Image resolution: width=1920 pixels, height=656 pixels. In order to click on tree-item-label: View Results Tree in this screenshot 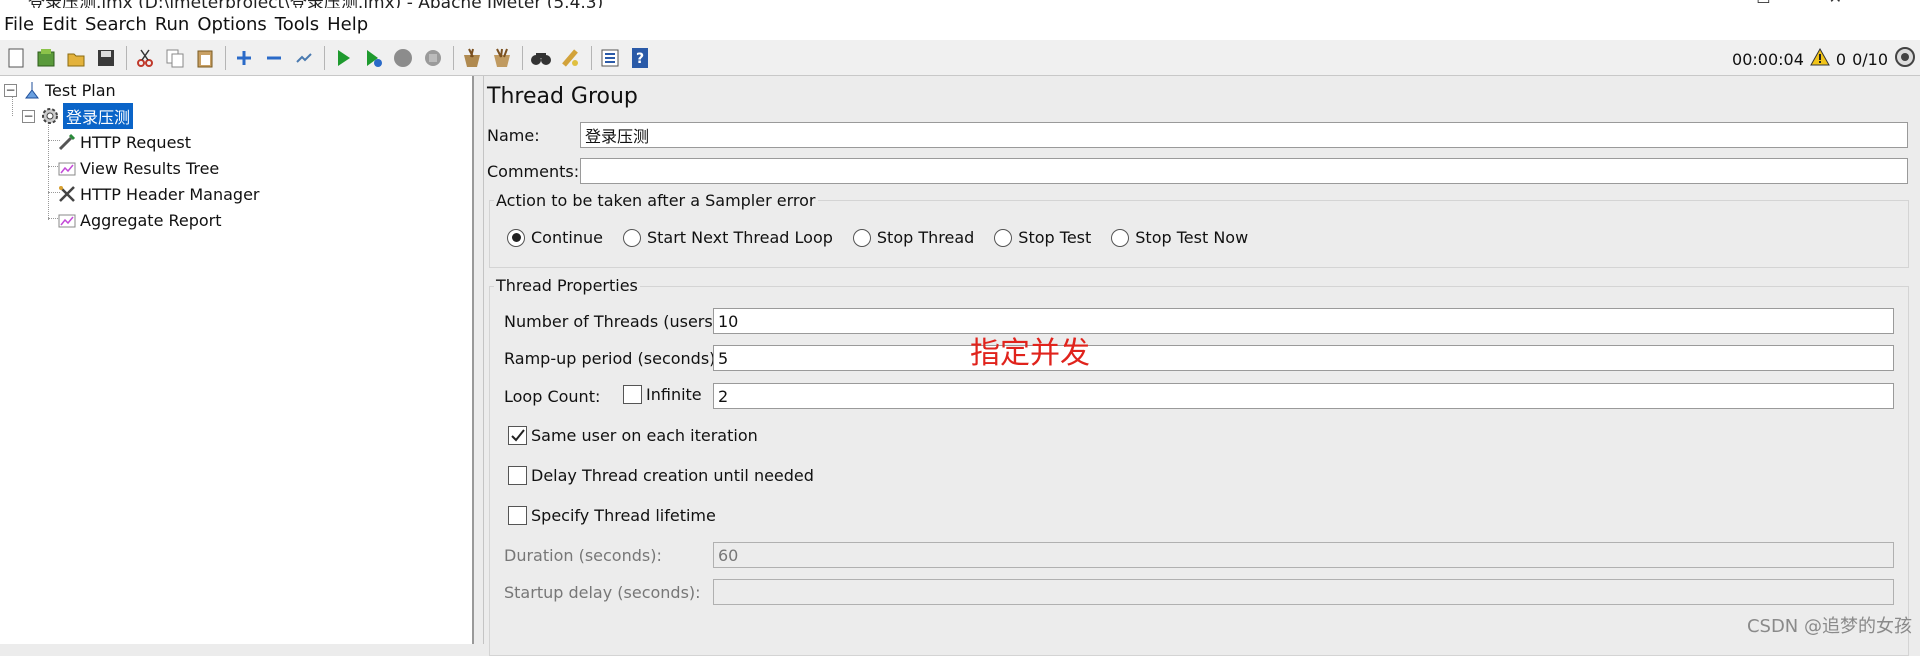, I will do `click(150, 168)`.